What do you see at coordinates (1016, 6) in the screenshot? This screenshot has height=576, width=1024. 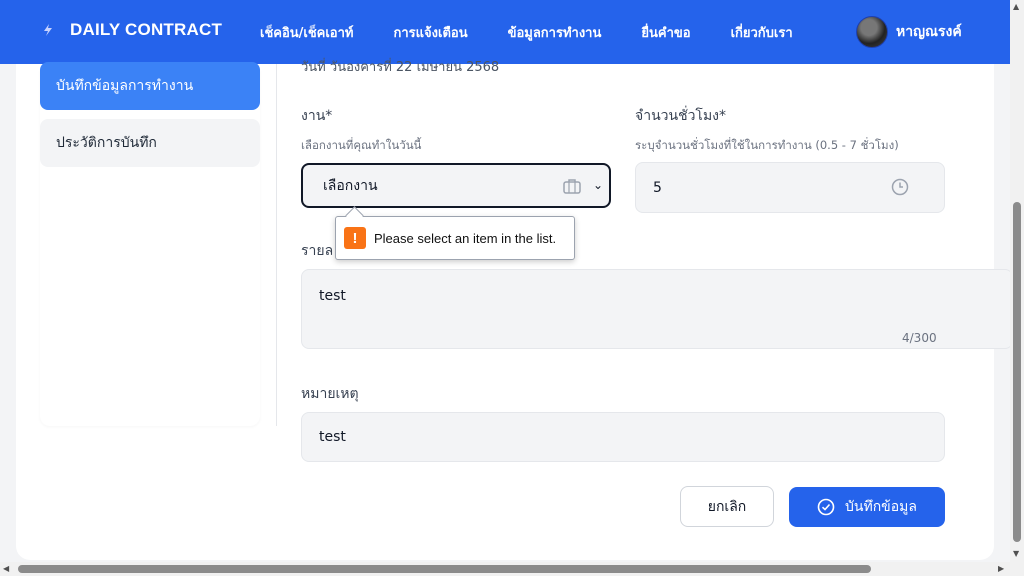 I see `scroll-up-icon: ▲` at bounding box center [1016, 6].